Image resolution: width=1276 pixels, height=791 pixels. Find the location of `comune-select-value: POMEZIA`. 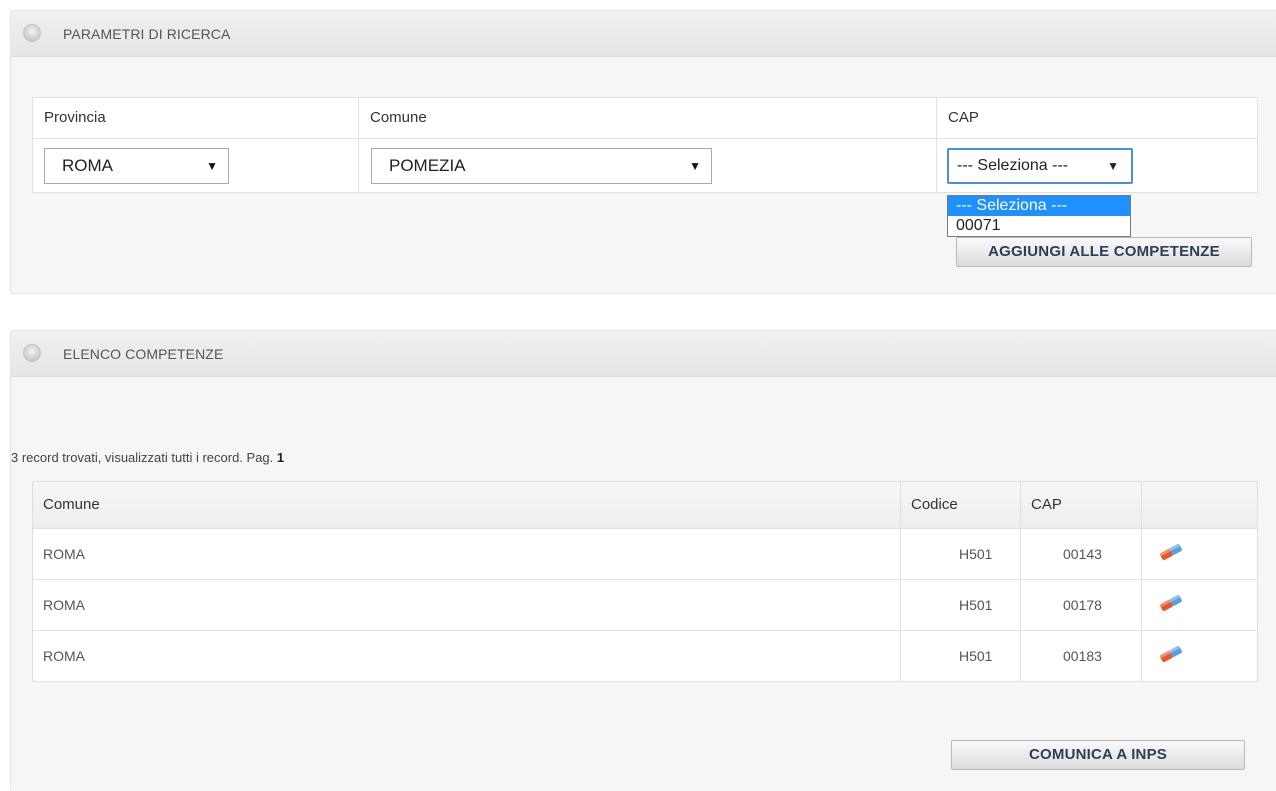

comune-select-value: POMEZIA is located at coordinates (427, 165).